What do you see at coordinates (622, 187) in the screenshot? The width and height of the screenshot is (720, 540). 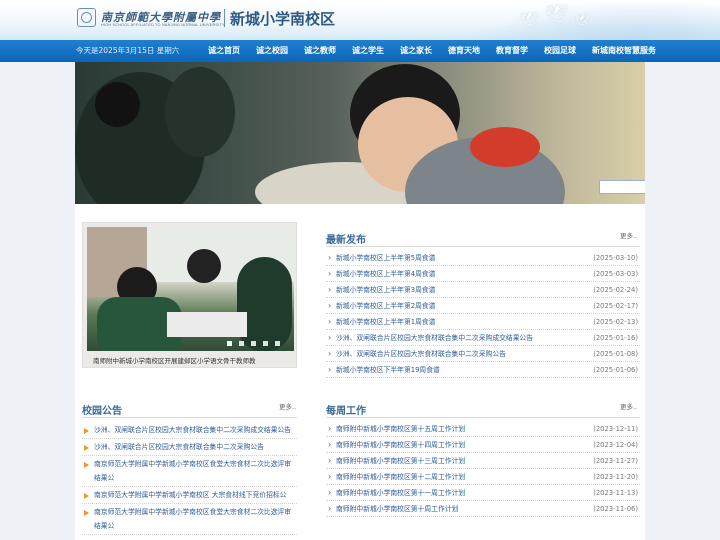 I see `search-box` at bounding box center [622, 187].